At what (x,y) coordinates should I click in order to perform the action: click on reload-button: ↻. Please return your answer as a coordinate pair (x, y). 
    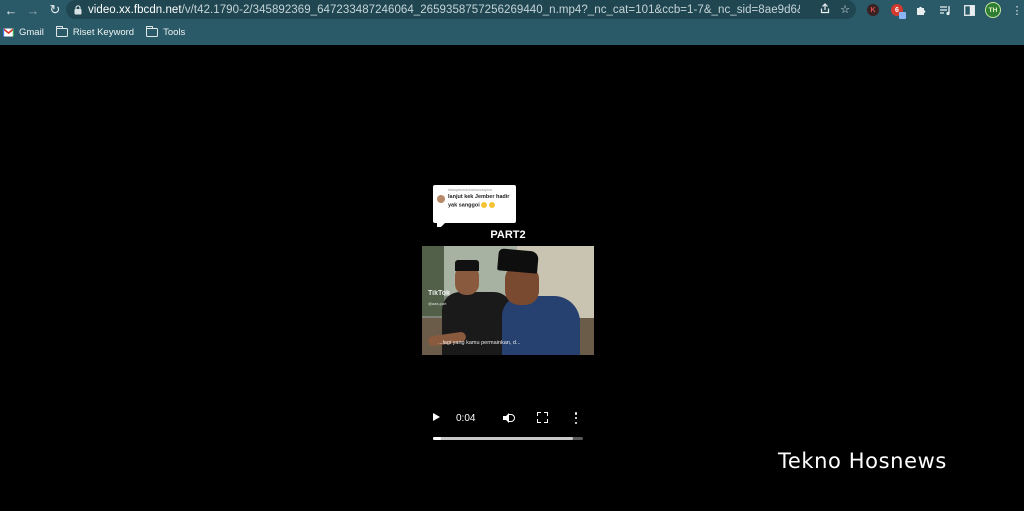
    Looking at the image, I should click on (55, 10).